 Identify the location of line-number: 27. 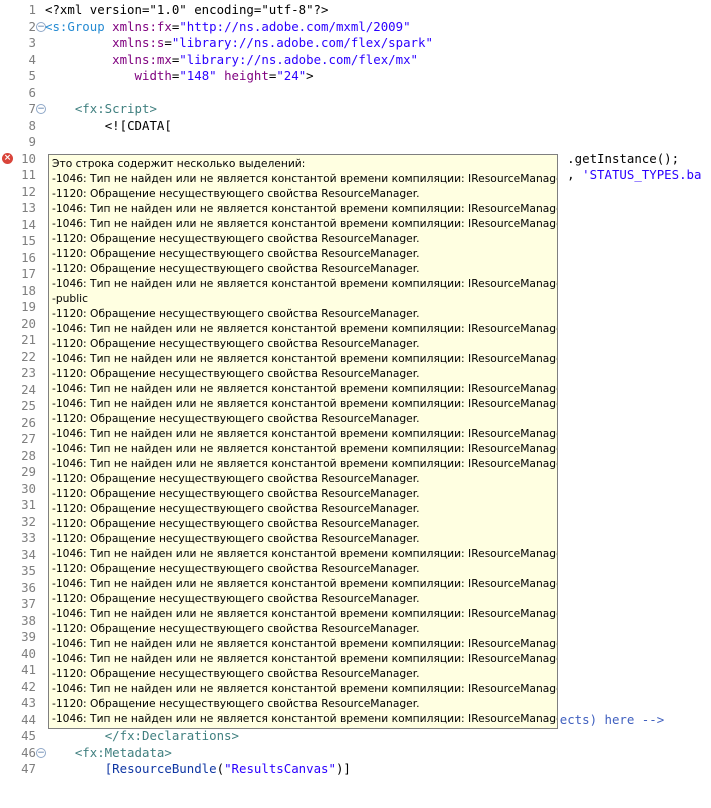
(28, 438).